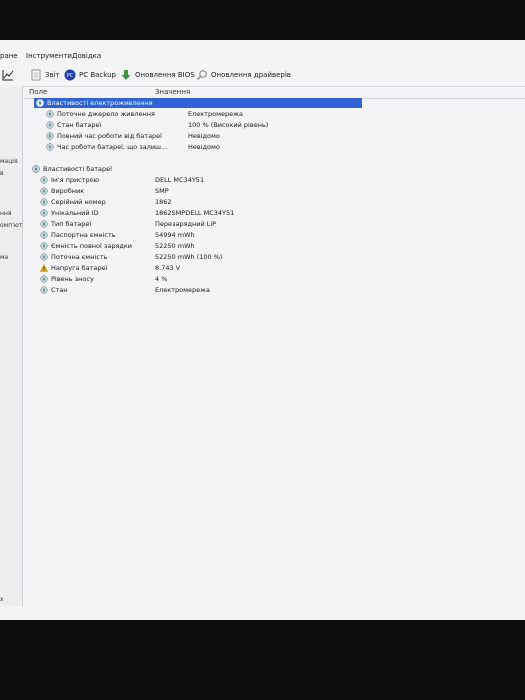 This screenshot has height=700, width=525. What do you see at coordinates (36, 75) in the screenshot?
I see `report-icon` at bounding box center [36, 75].